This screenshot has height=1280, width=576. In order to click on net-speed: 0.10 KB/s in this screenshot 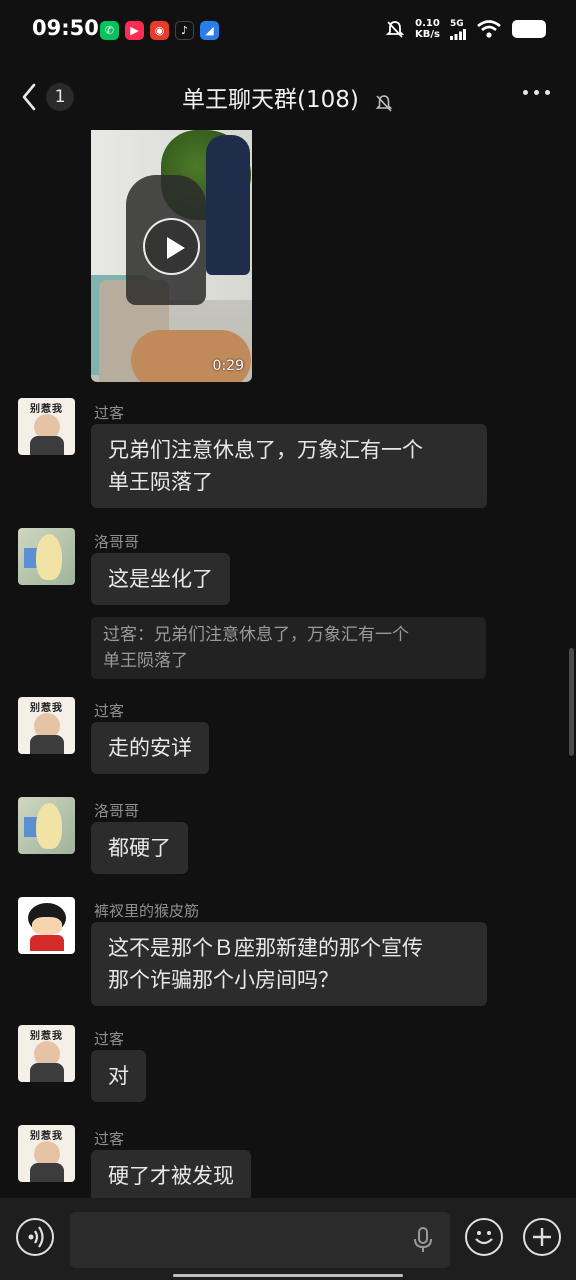, I will do `click(427, 29)`.